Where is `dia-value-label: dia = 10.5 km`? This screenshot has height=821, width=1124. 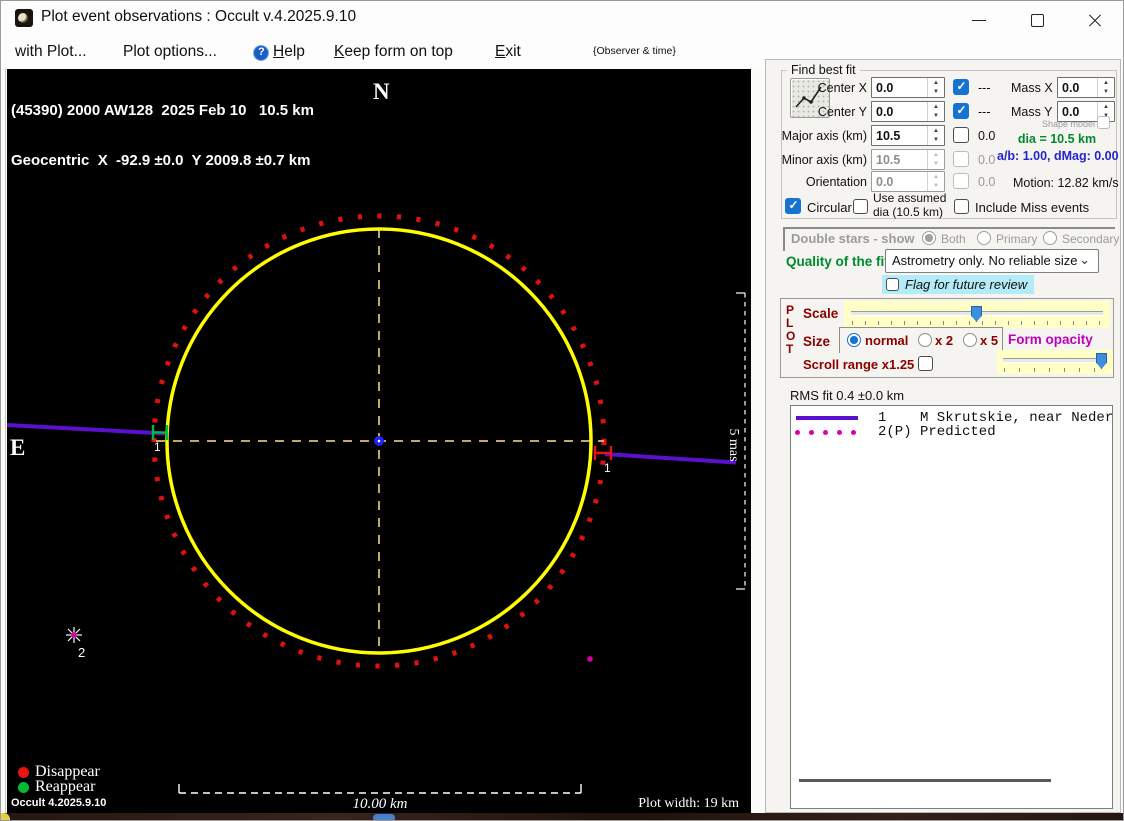 dia-value-label: dia = 10.5 km is located at coordinates (1057, 139).